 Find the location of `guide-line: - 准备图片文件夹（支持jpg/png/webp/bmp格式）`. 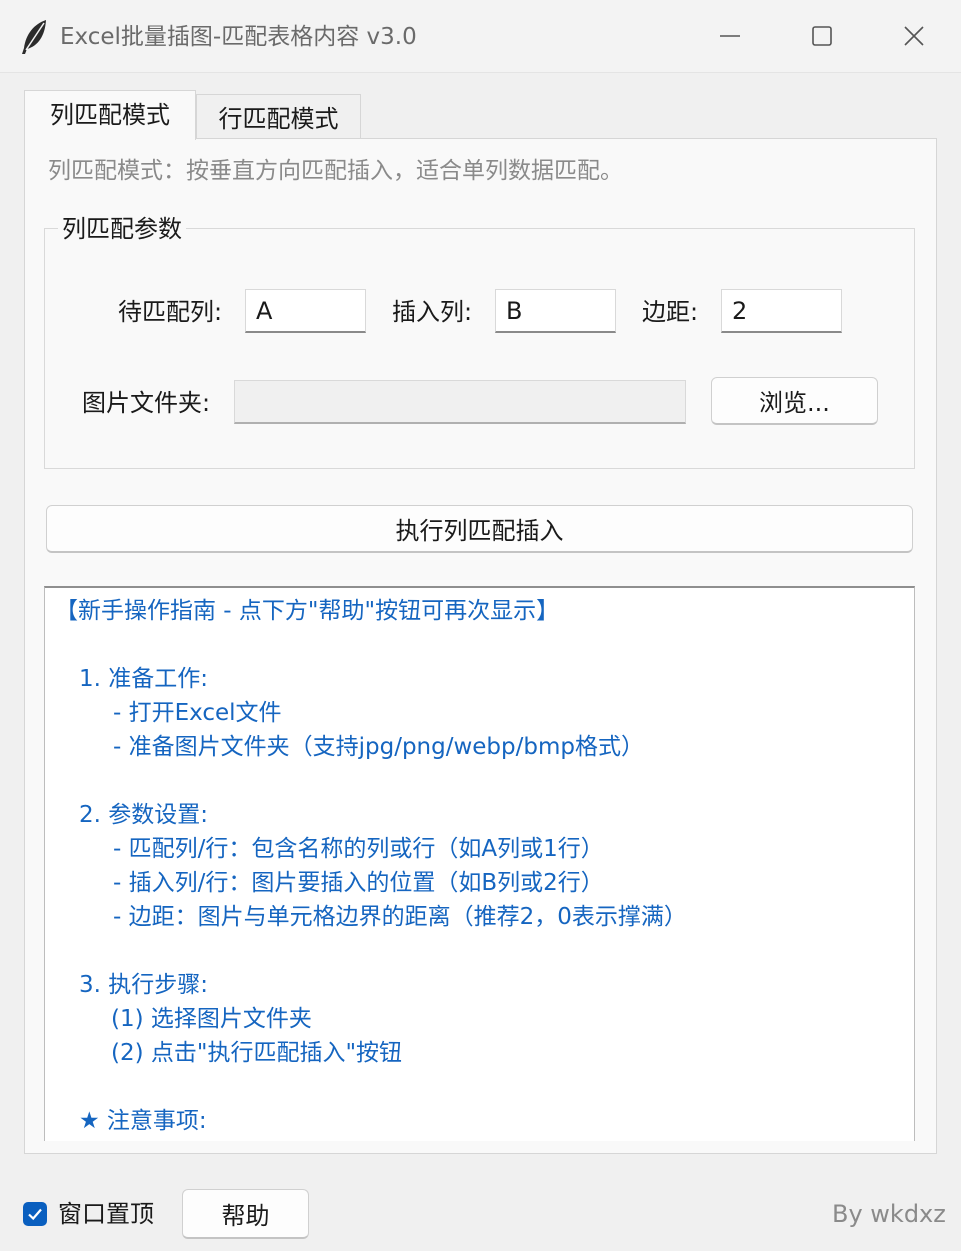

guide-line: - 准备图片文件夹（支持jpg/png/webp/bmp格式） is located at coordinates (378, 747).